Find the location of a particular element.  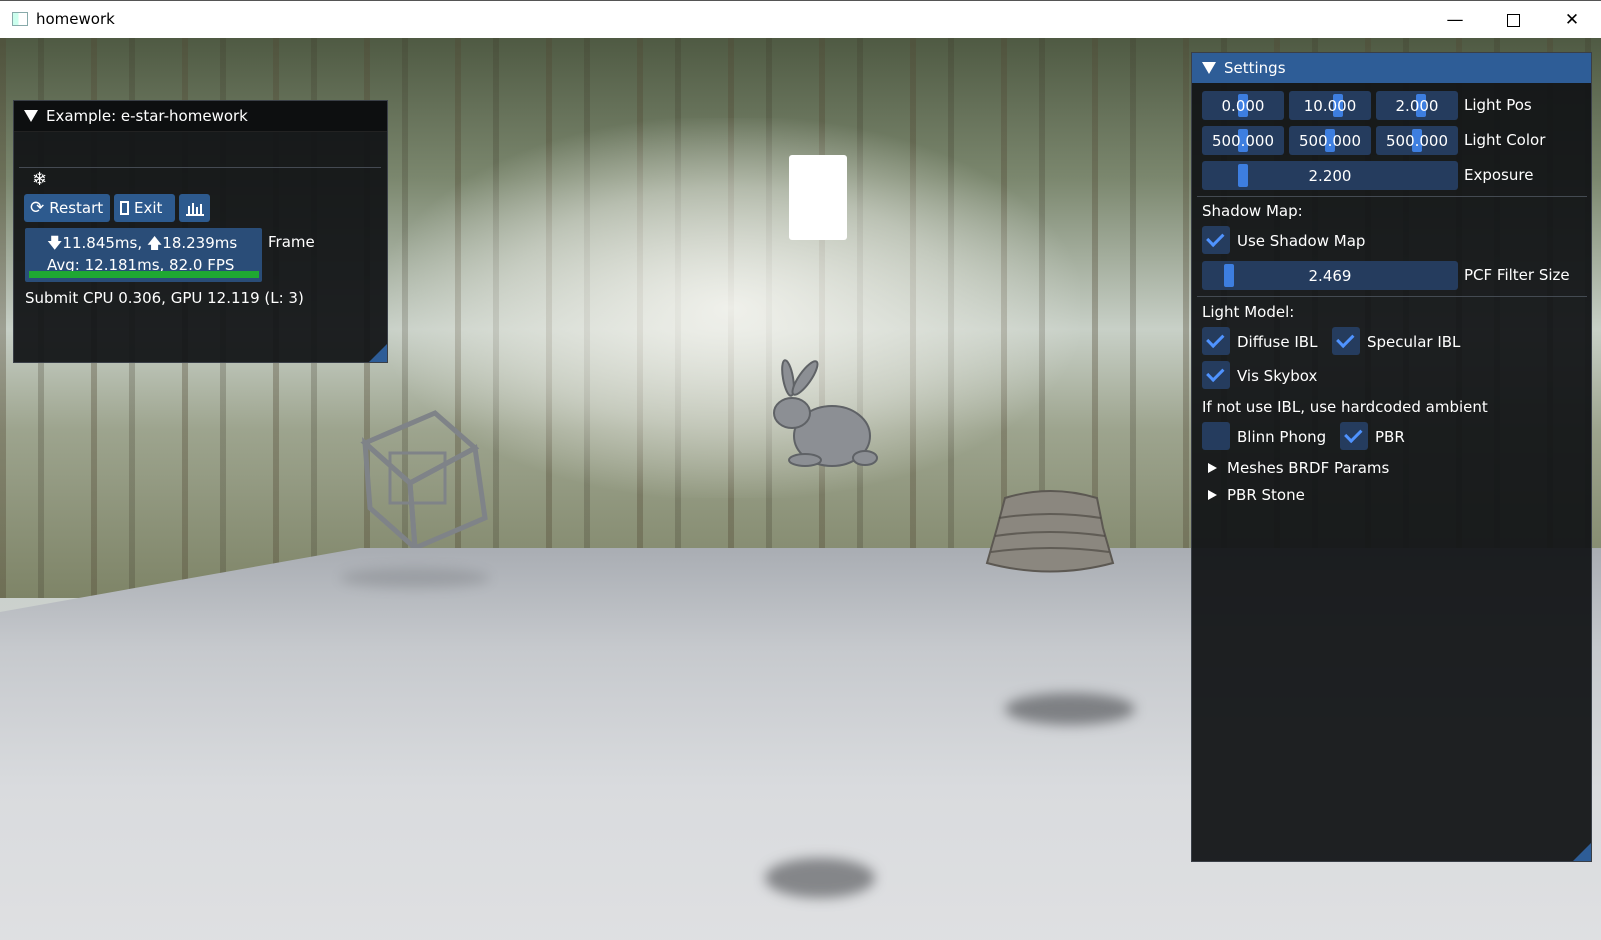

minimize-icon: — is located at coordinates (1455, 20).